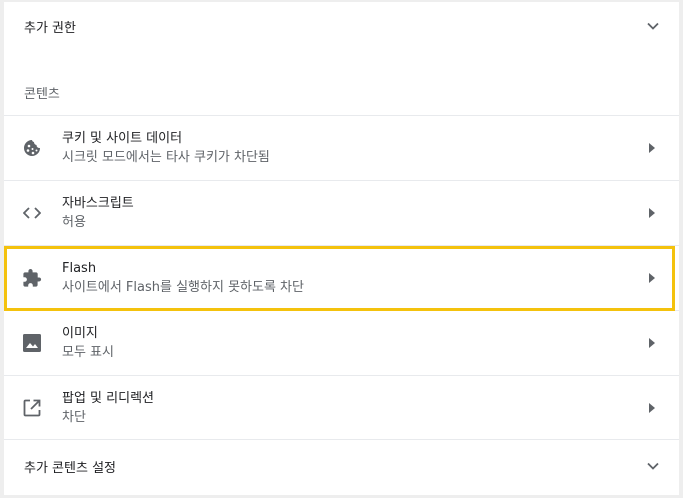 This screenshot has width=683, height=498. I want to click on item-subtitle: 허용, so click(74, 222).